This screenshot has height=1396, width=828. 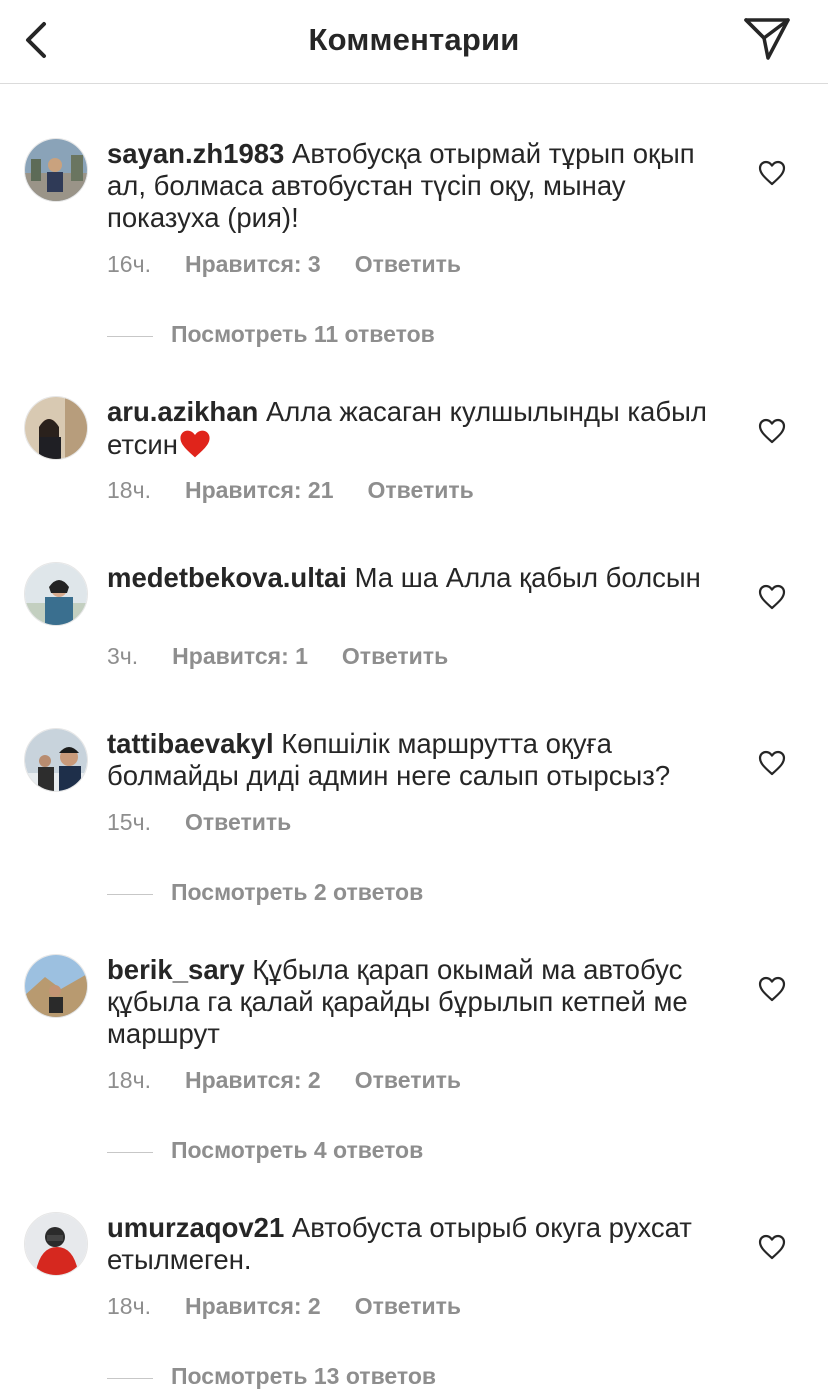 I want to click on comment-time: 3ч., so click(x=123, y=656).